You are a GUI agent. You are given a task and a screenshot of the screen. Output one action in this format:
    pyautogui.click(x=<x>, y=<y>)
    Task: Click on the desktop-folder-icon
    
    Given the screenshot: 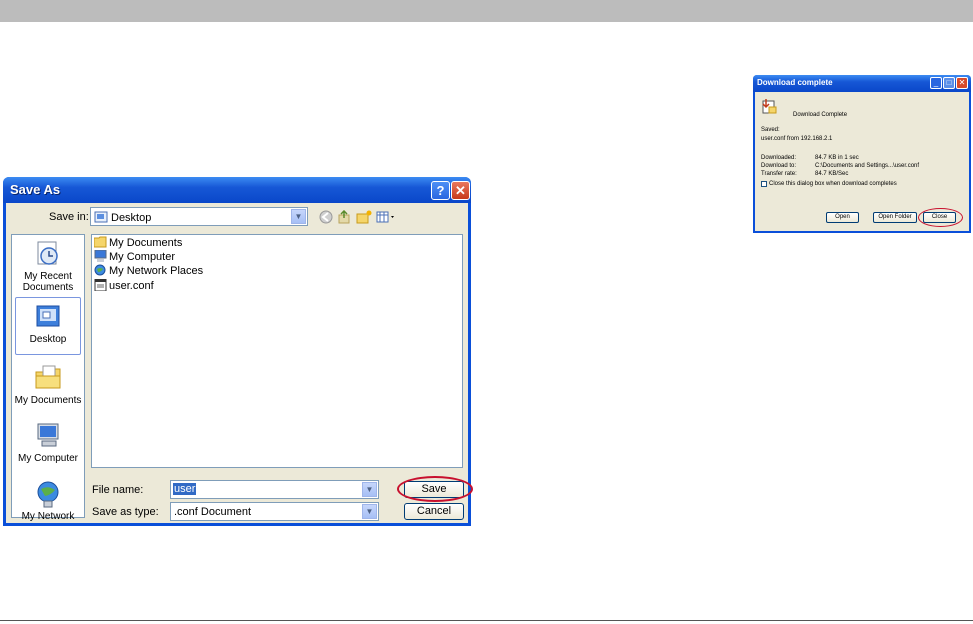 What is the action you would take?
    pyautogui.click(x=101, y=217)
    